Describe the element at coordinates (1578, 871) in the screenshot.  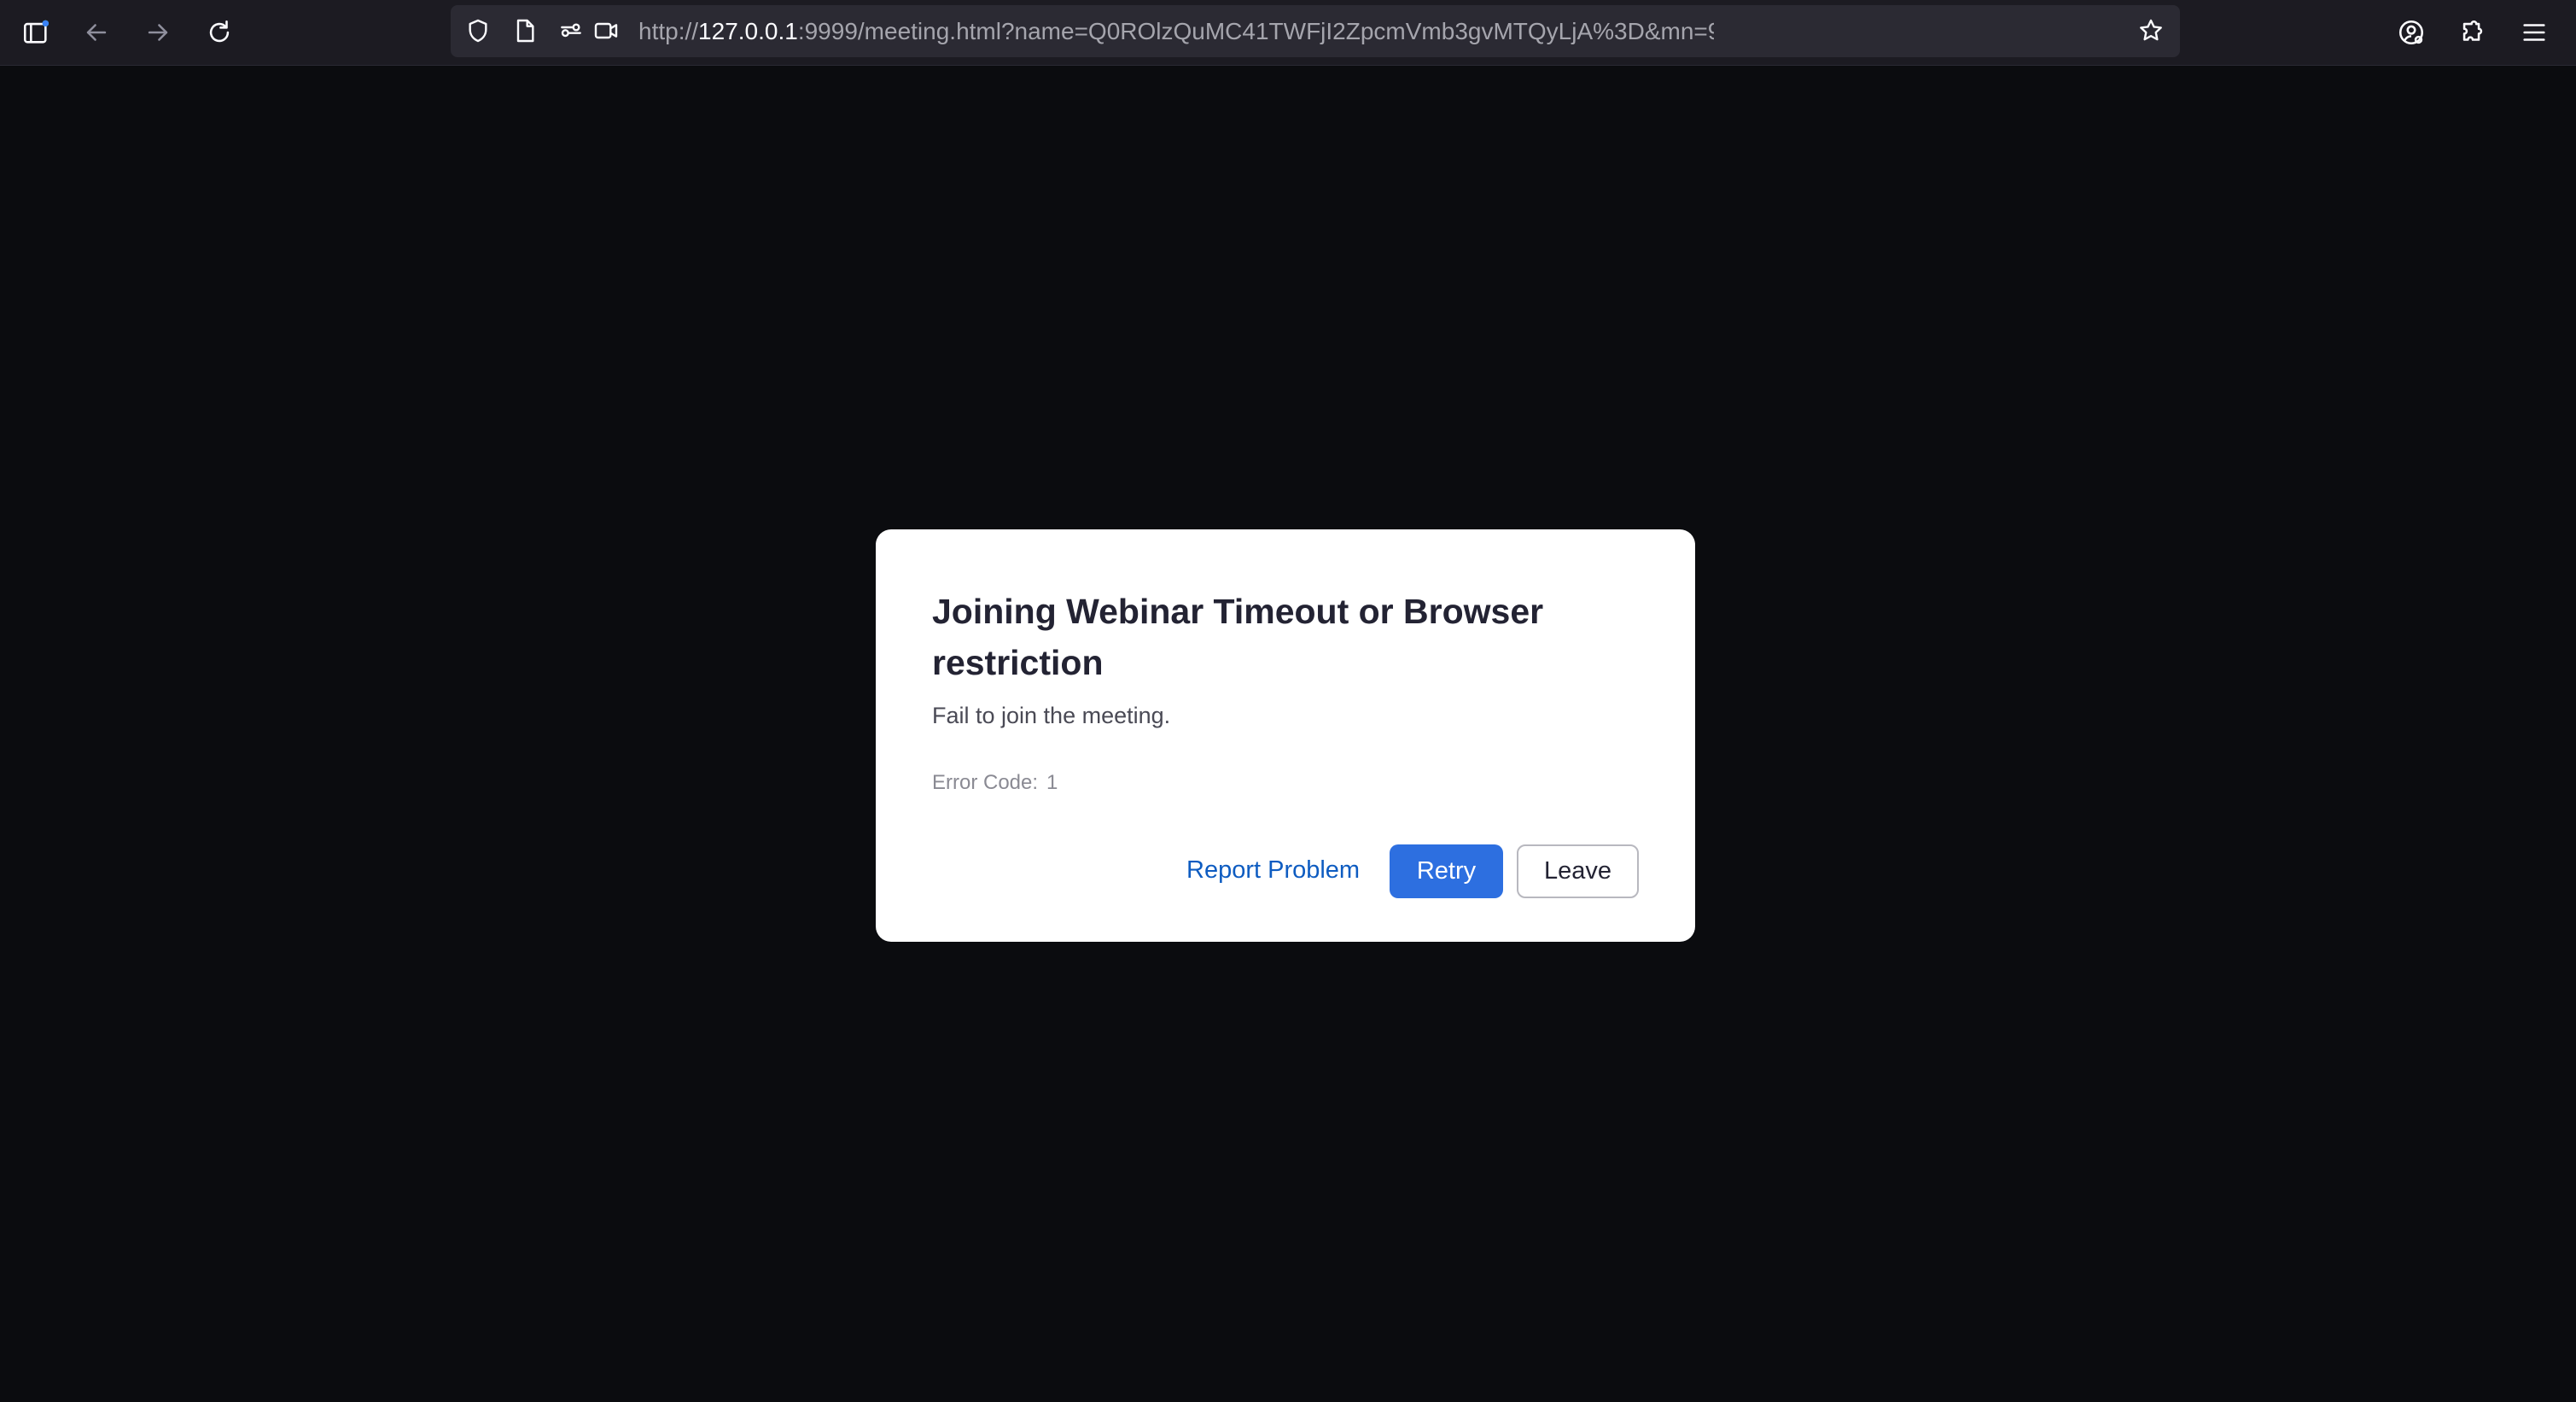
I see `leave-button: Leave` at that location.